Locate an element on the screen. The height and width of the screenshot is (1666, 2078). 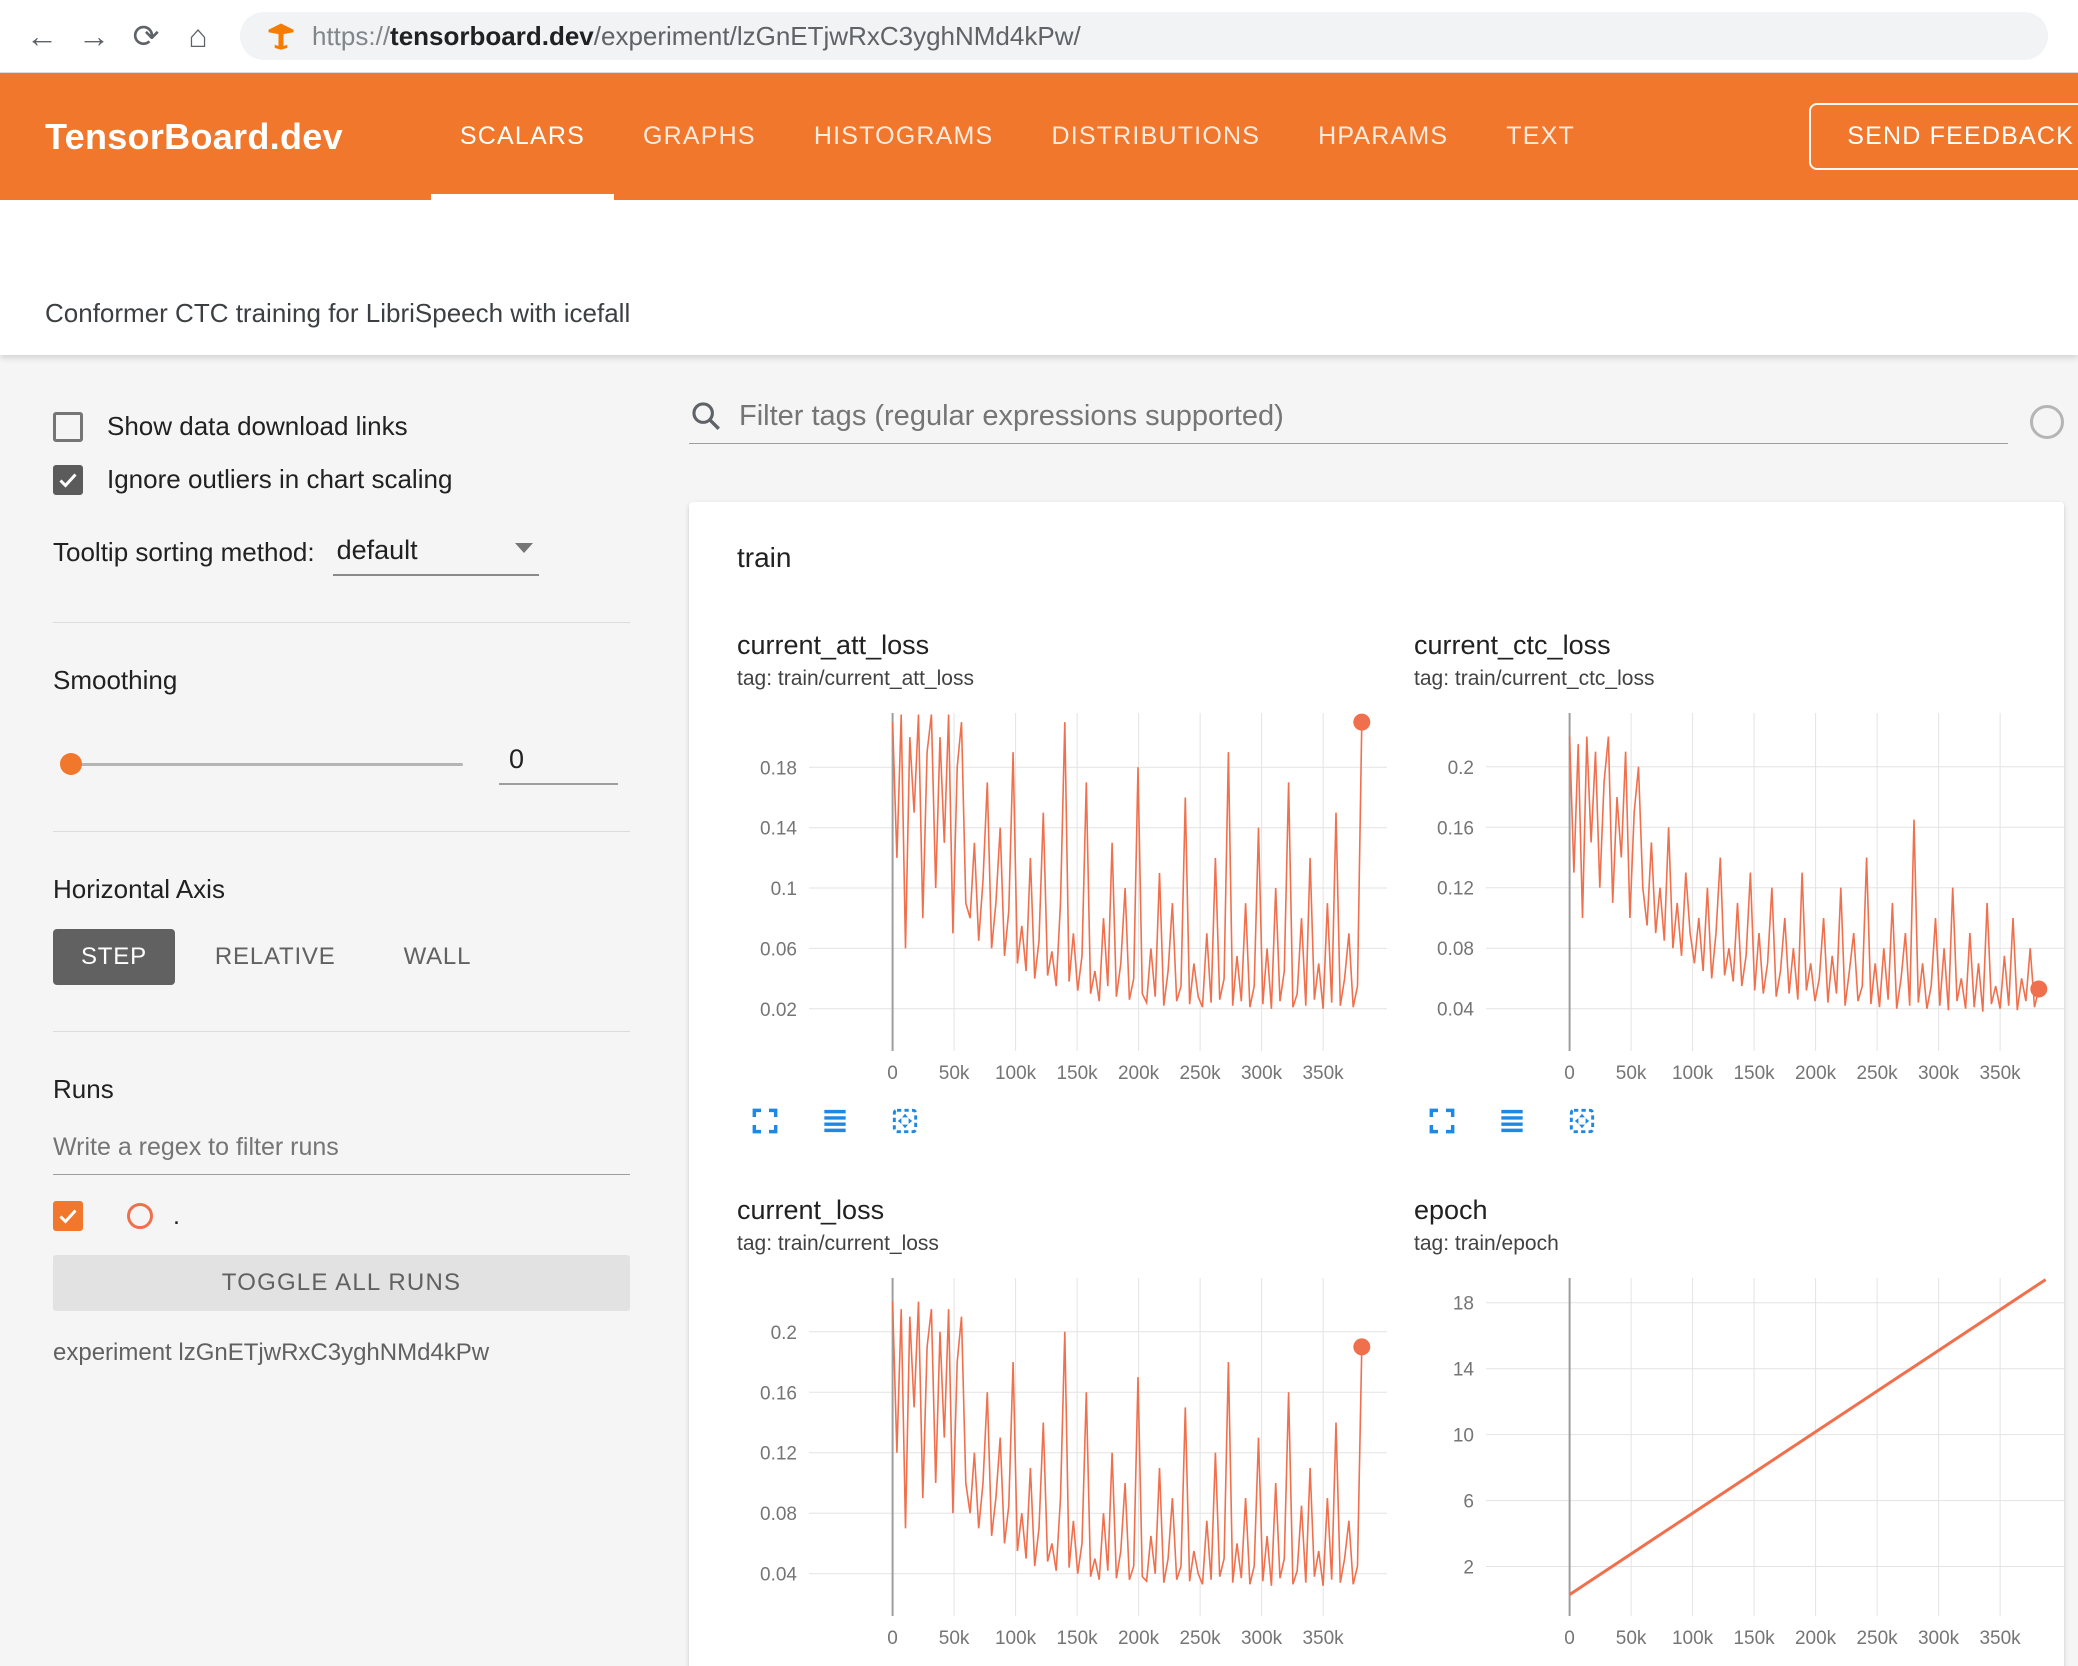
smoothing-slider-thumb is located at coordinates (71, 764).